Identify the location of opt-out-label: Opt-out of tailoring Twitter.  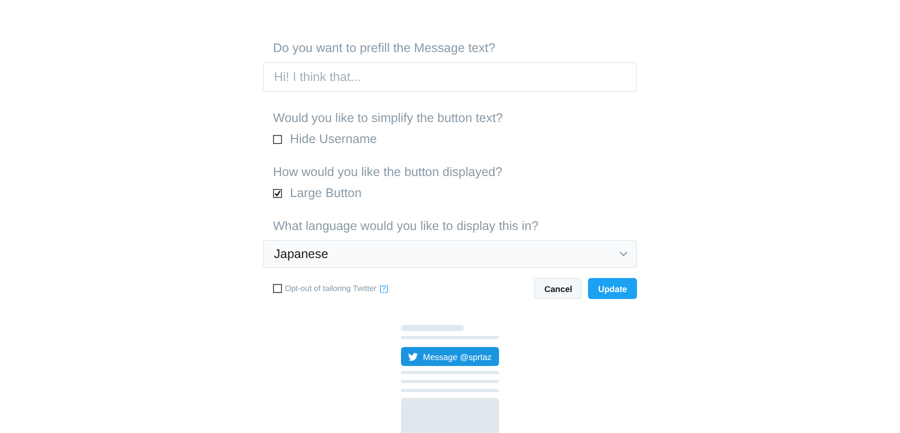
(330, 288).